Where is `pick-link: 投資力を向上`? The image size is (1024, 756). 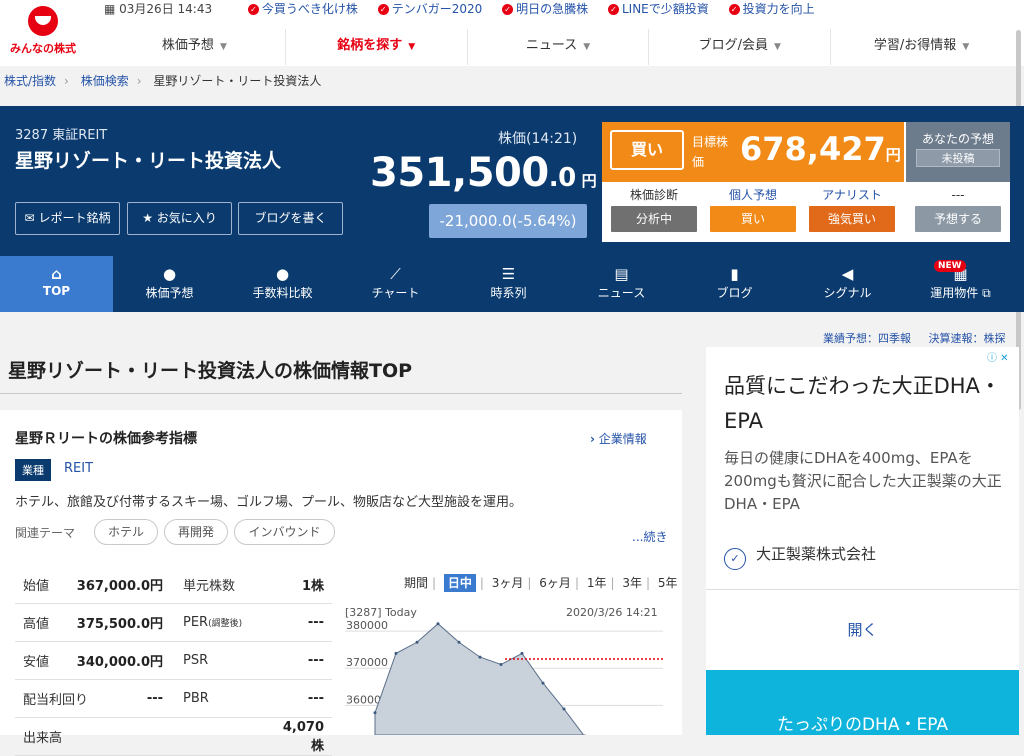 pick-link: 投資力を向上 is located at coordinates (772, 9).